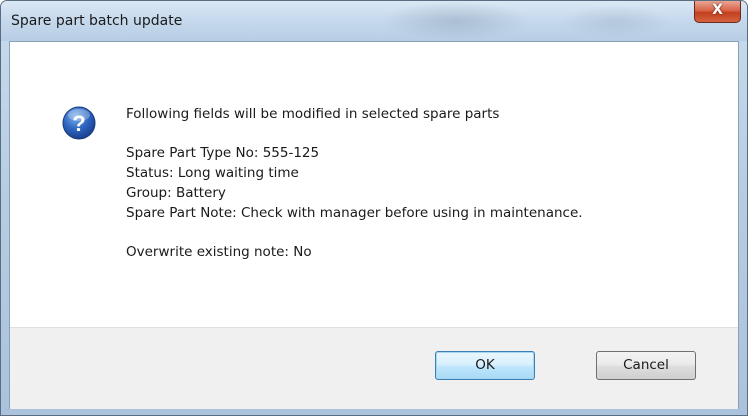 Image resolution: width=748 pixels, height=416 pixels. Describe the element at coordinates (219, 252) in the screenshot. I see `overwrite-note-text: Overwrite existing note: No` at that location.